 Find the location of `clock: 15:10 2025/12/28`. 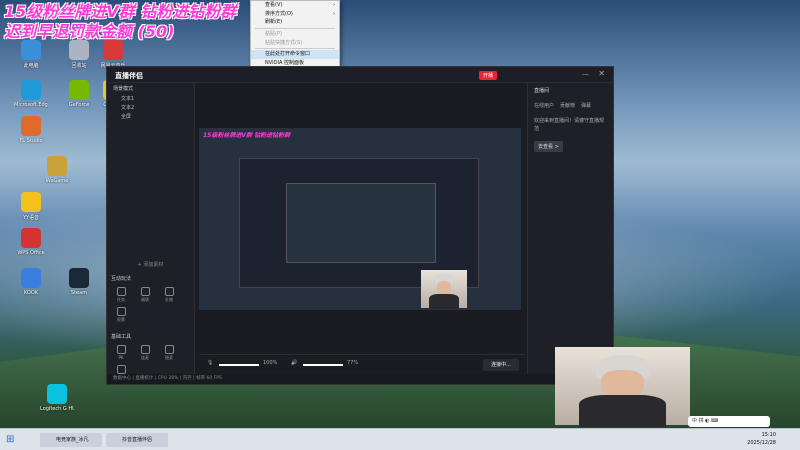

clock: 15:10 2025/12/28 is located at coordinates (761, 439).